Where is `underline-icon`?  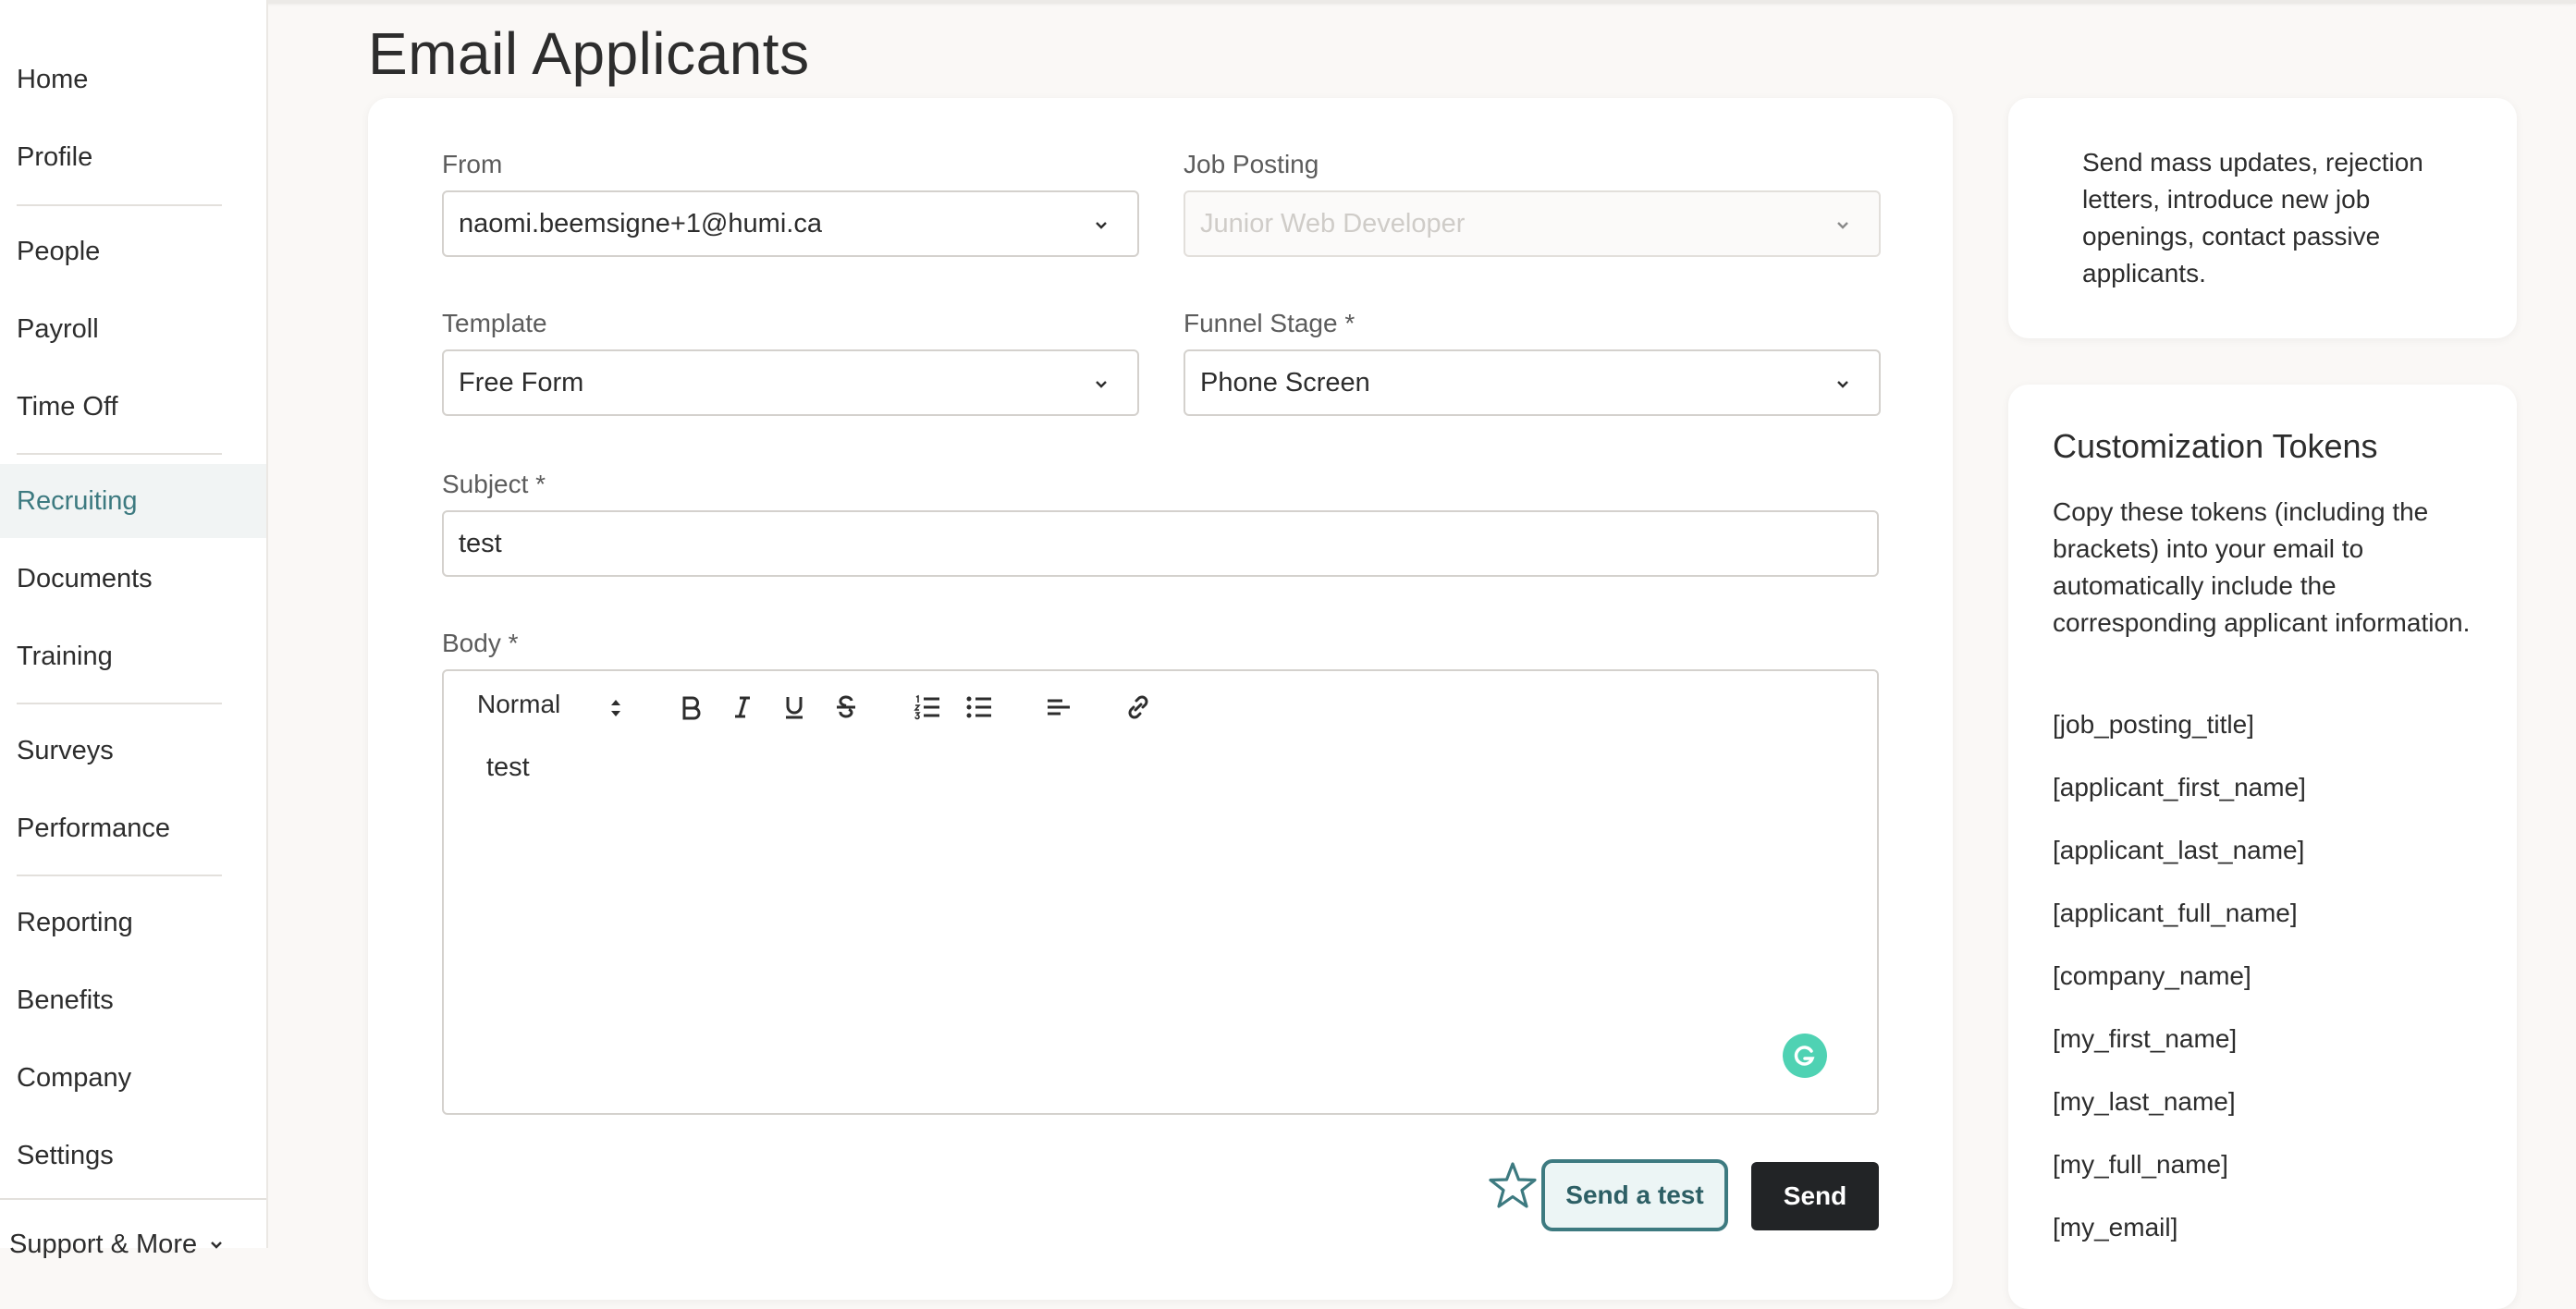 underline-icon is located at coordinates (795, 708).